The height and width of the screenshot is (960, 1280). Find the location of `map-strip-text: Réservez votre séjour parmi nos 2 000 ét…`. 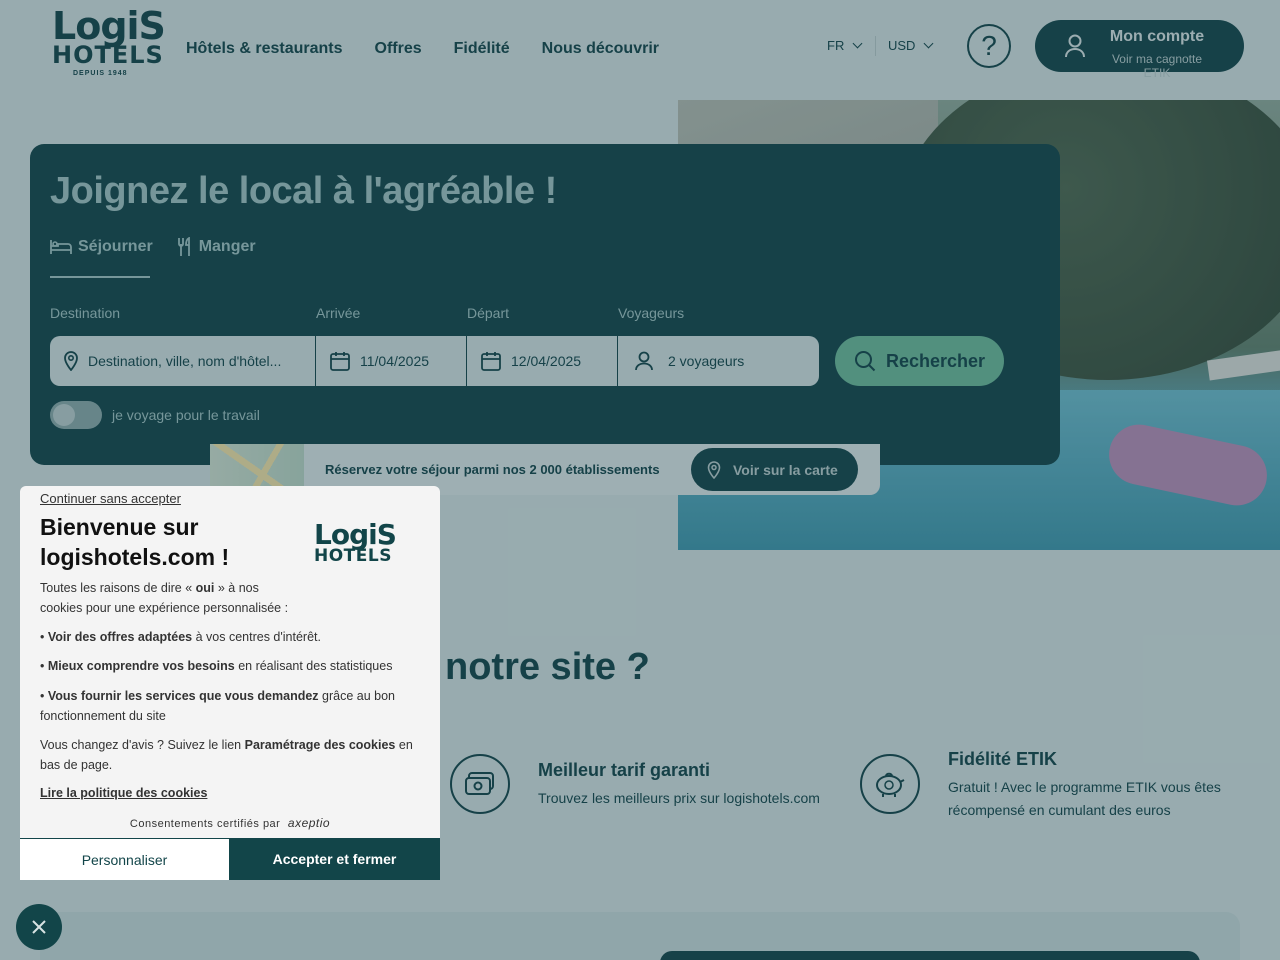

map-strip-text: Réservez votre séjour parmi nos 2 000 ét… is located at coordinates (492, 469).